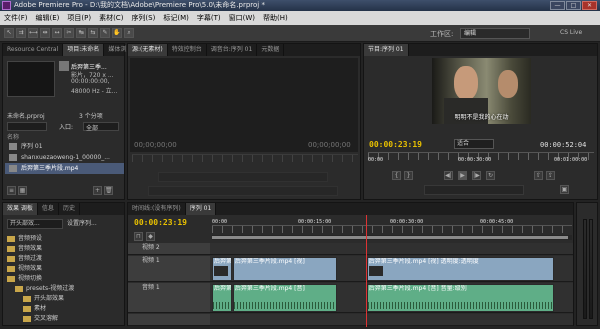 Image resolution: width=600 pixels, height=329 pixels. I want to click on menu-window: 窗口(W), so click(242, 18).